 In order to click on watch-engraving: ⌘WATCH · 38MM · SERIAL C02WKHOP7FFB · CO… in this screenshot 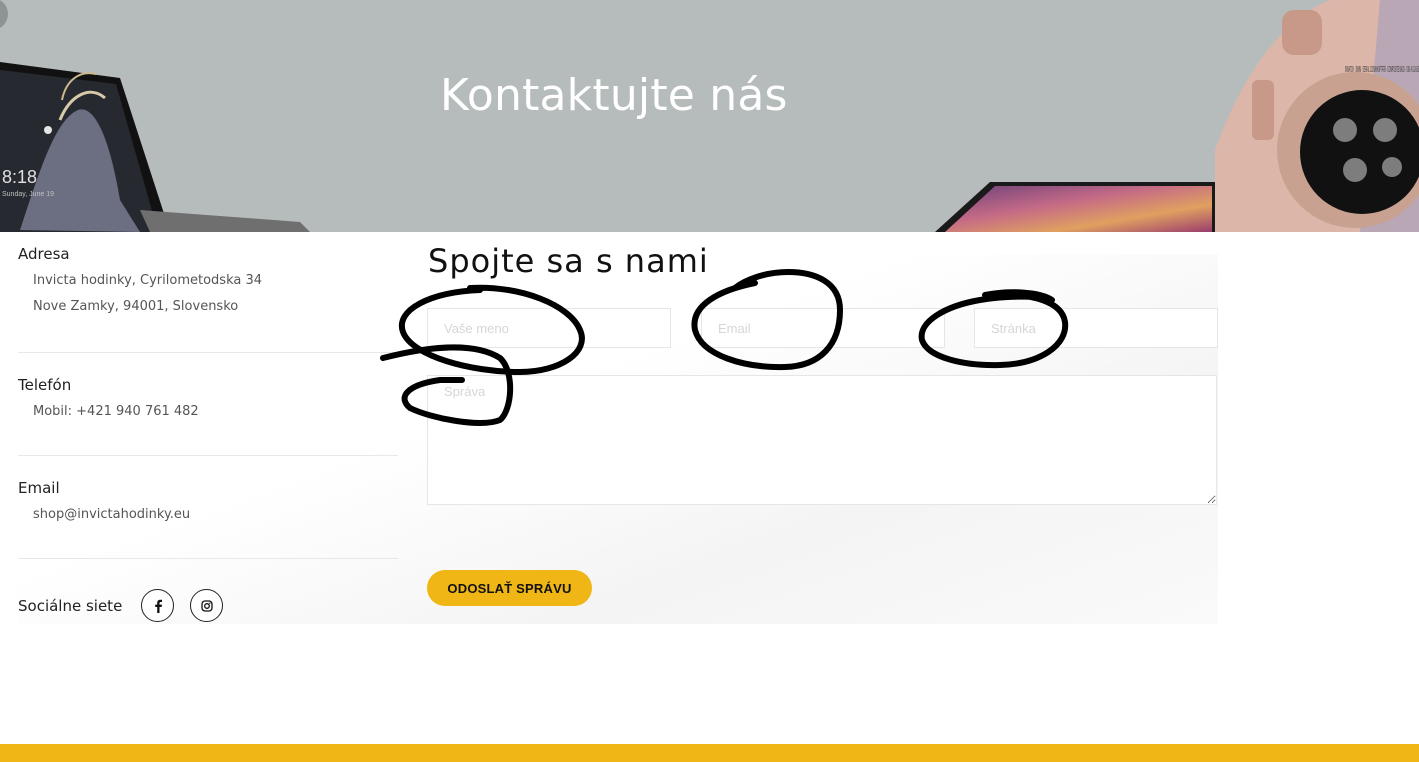, I will do `click(1382, 69)`.